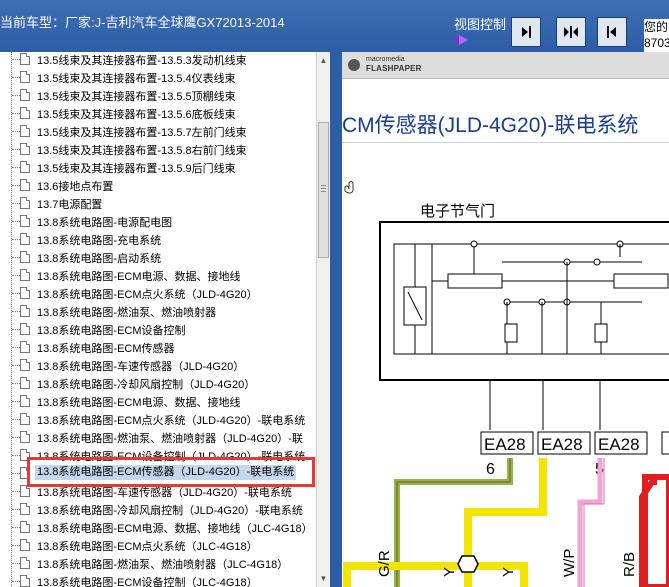  Describe the element at coordinates (526, 32) in the screenshot. I see `show-right-panel-button` at that location.